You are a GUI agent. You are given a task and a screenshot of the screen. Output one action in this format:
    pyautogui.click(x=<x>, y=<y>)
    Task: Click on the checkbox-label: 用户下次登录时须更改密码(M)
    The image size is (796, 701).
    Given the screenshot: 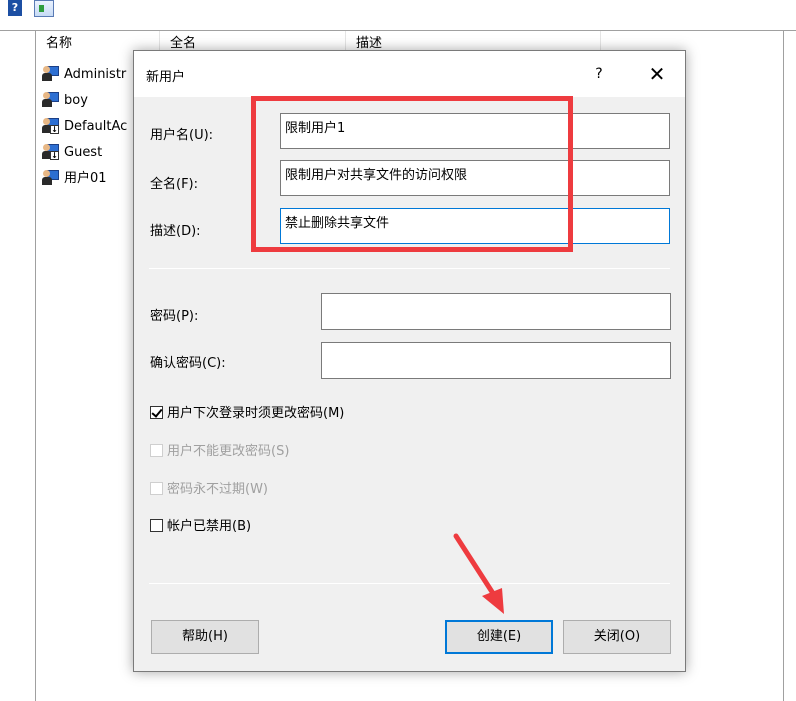 What is the action you would take?
    pyautogui.click(x=256, y=413)
    